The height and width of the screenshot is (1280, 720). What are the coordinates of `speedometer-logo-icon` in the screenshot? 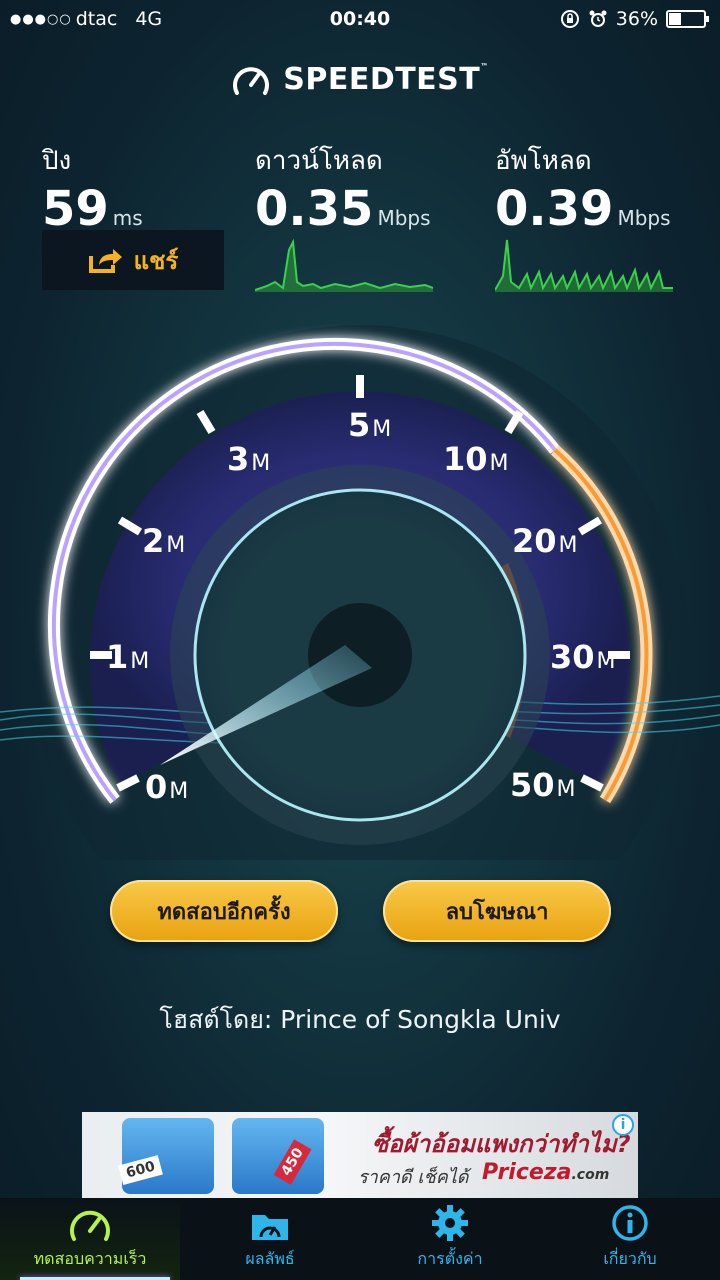 It's located at (251, 80).